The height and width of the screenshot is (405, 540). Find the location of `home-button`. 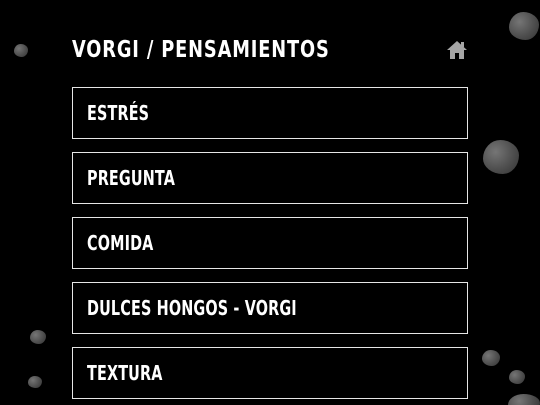

home-button is located at coordinates (457, 50).